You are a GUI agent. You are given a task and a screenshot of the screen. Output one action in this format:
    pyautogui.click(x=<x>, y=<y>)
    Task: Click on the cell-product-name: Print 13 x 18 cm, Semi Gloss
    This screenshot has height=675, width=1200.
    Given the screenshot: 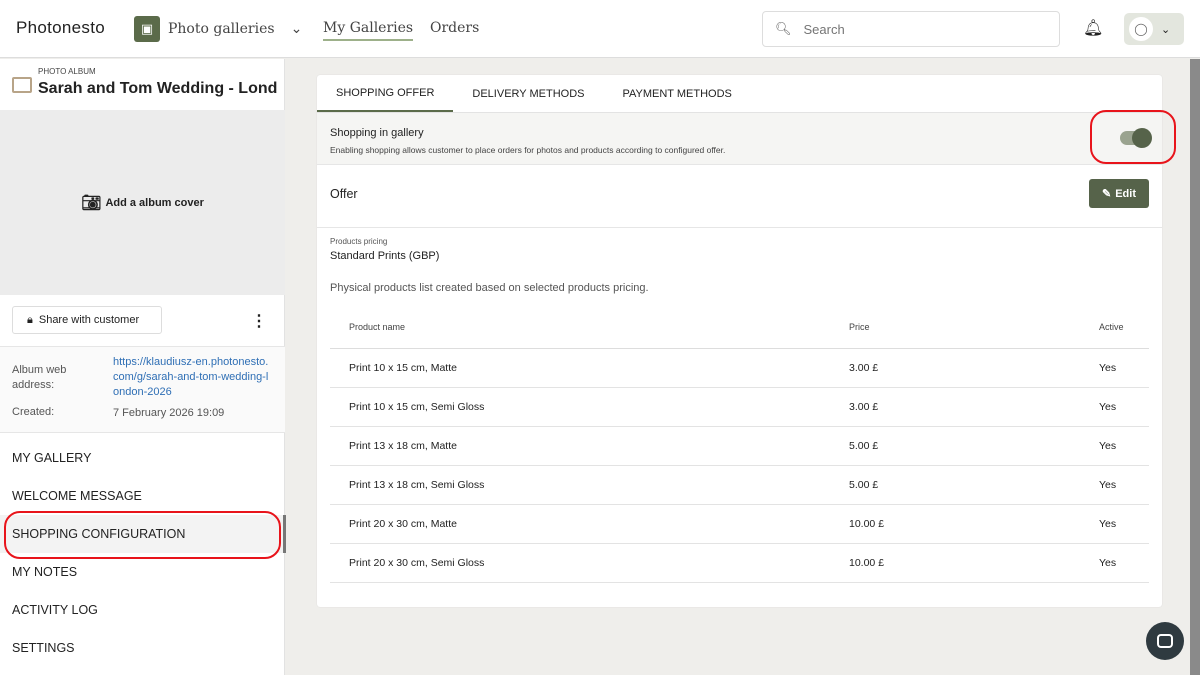 What is the action you would take?
    pyautogui.click(x=589, y=485)
    